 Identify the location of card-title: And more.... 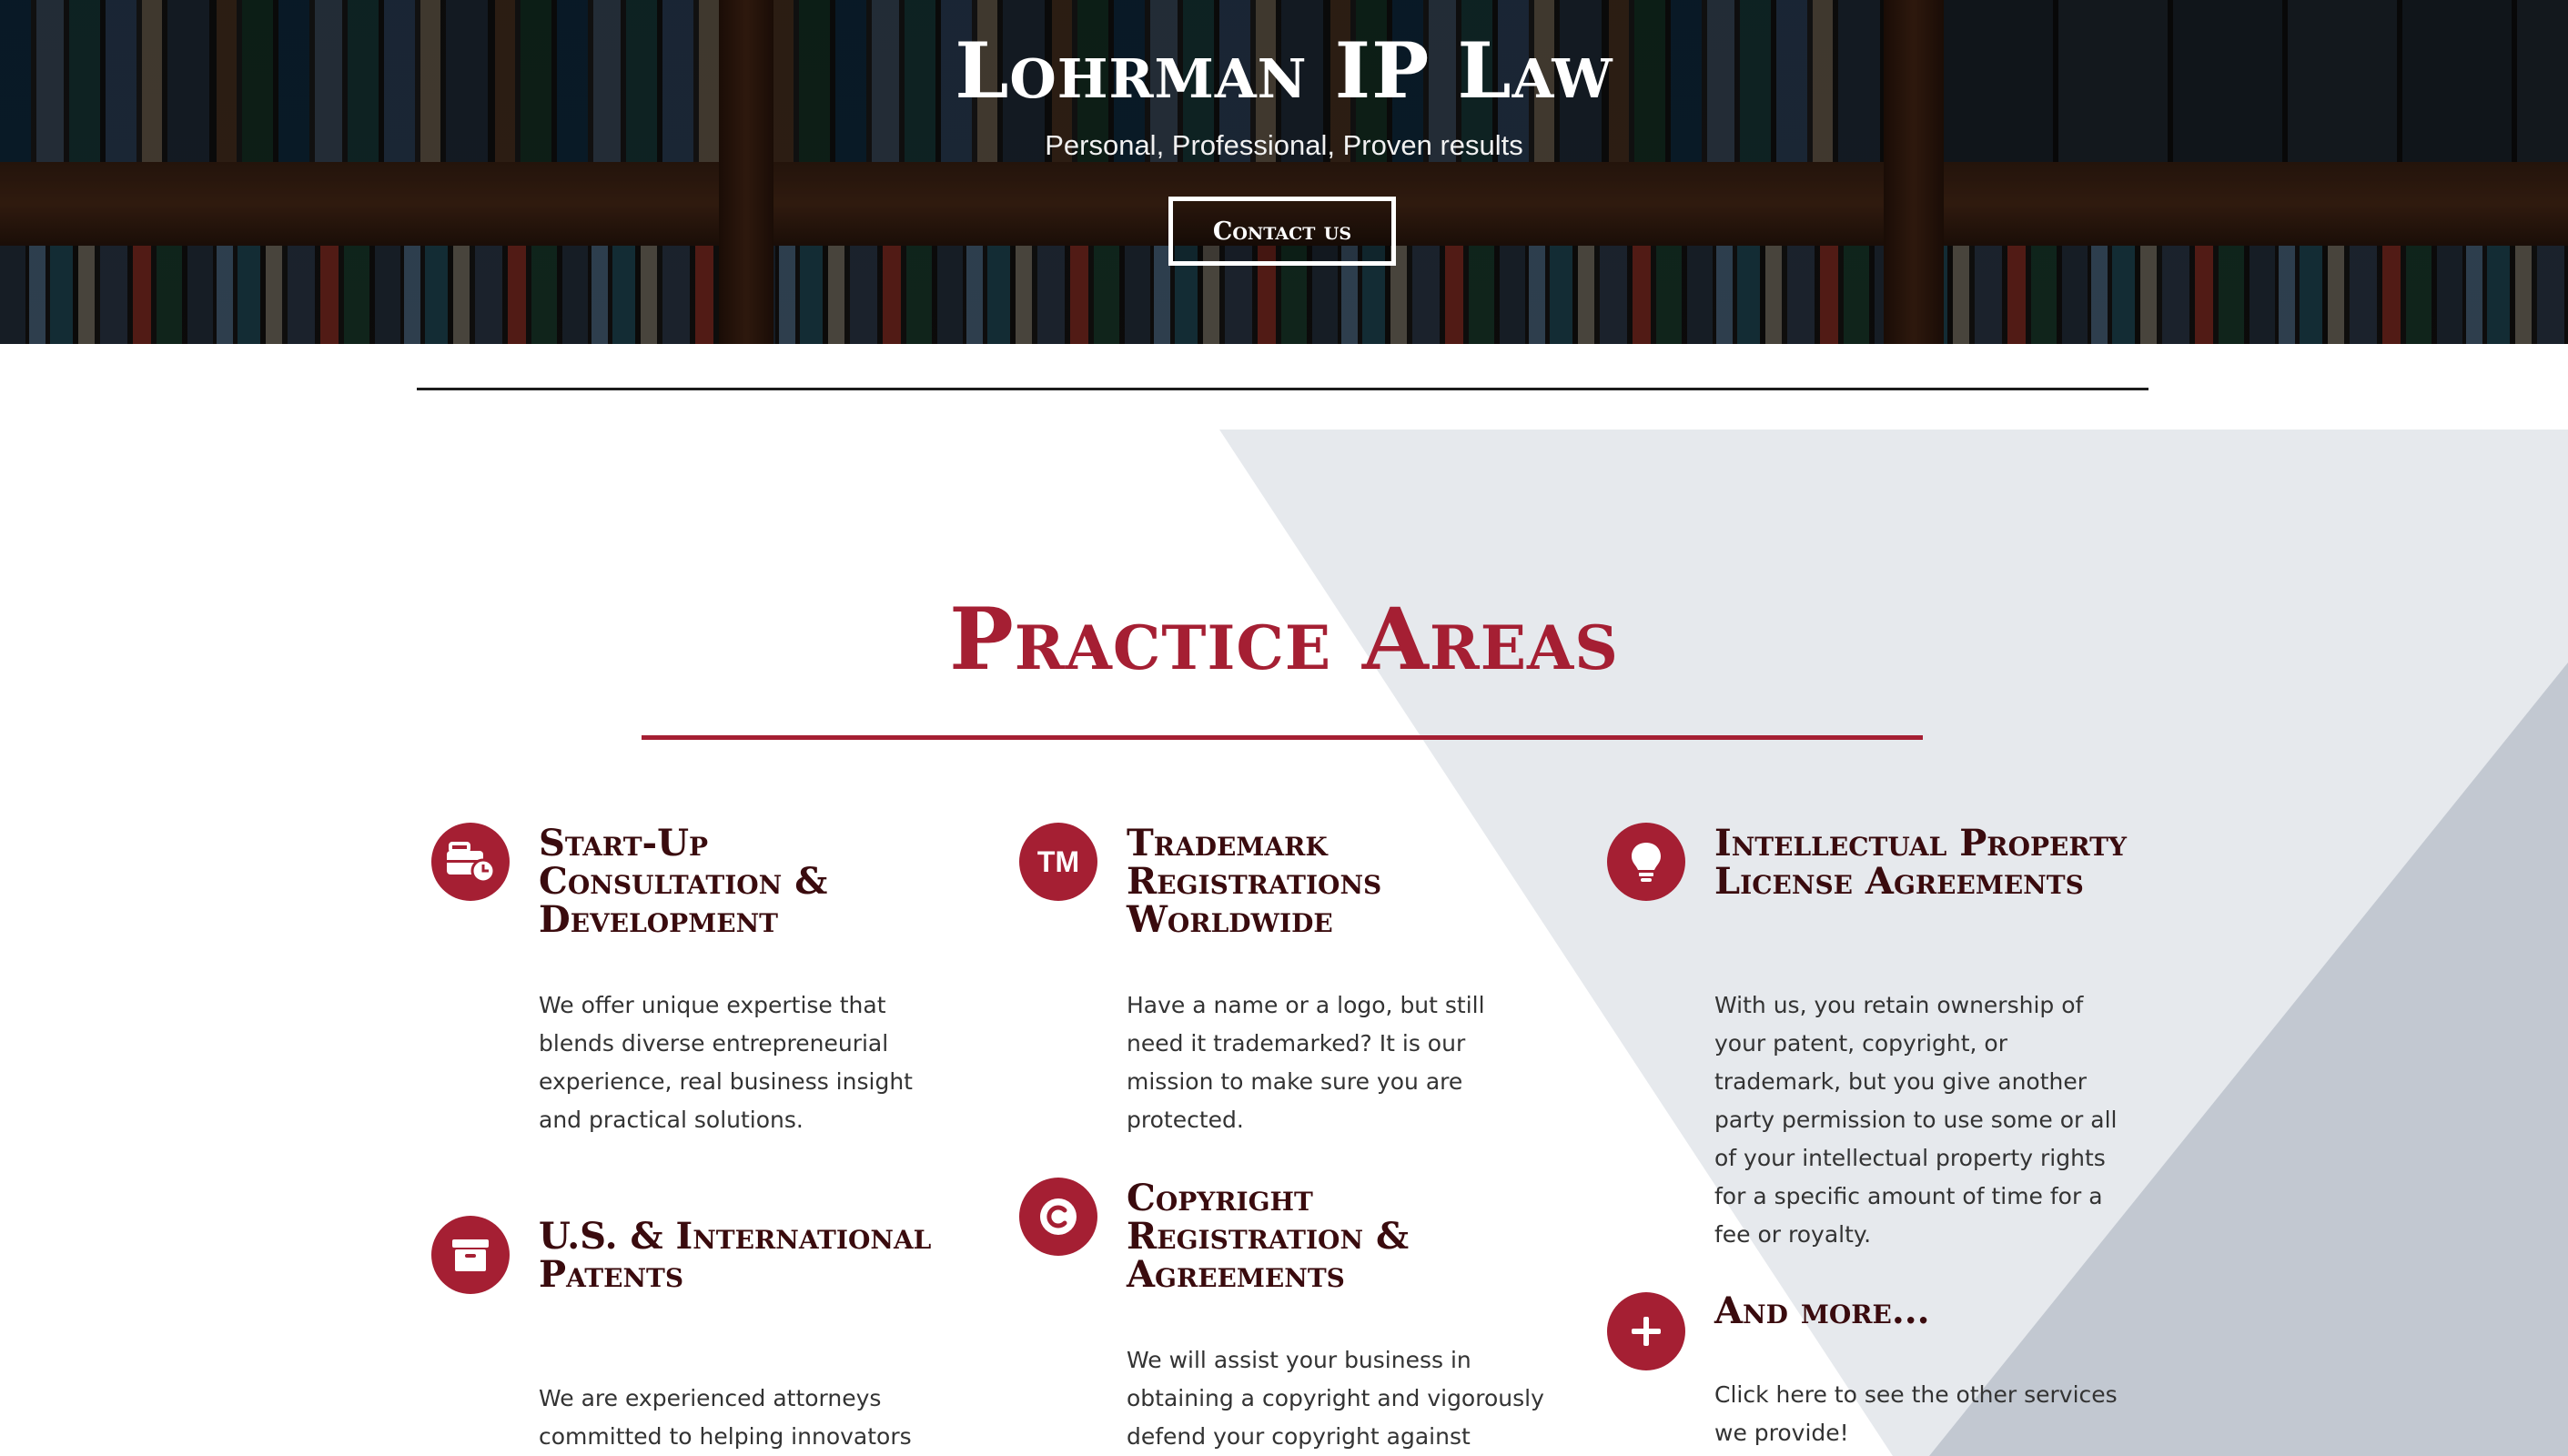
(1923, 1311).